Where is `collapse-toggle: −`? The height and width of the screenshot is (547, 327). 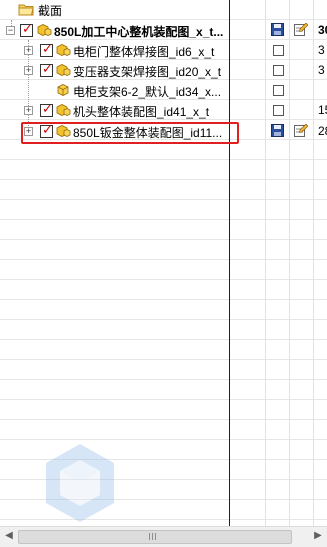
collapse-toggle: − is located at coordinates (10, 30).